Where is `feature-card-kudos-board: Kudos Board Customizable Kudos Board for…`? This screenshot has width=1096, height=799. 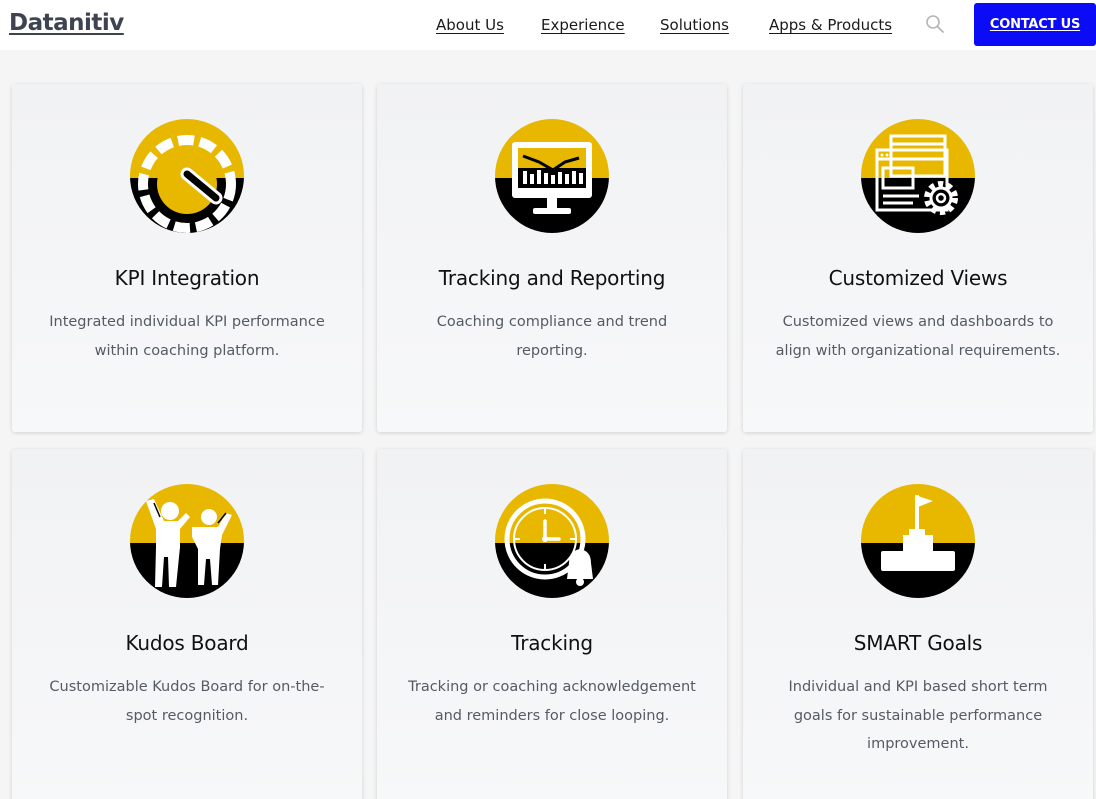
feature-card-kudos-board: Kudos Board Customizable Kudos Board for… is located at coordinates (187, 624).